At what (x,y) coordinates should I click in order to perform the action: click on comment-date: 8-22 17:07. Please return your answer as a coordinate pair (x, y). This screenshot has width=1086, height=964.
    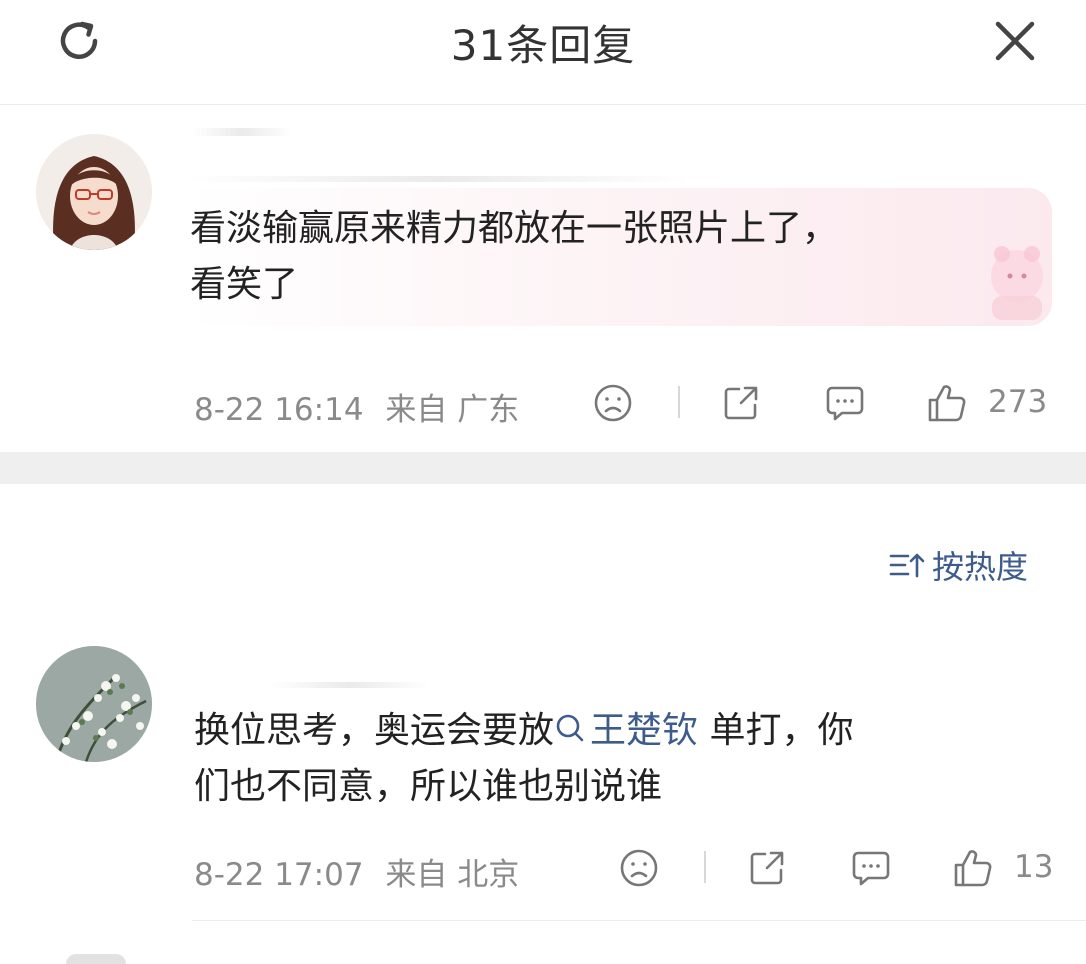
    Looking at the image, I should click on (279, 875).